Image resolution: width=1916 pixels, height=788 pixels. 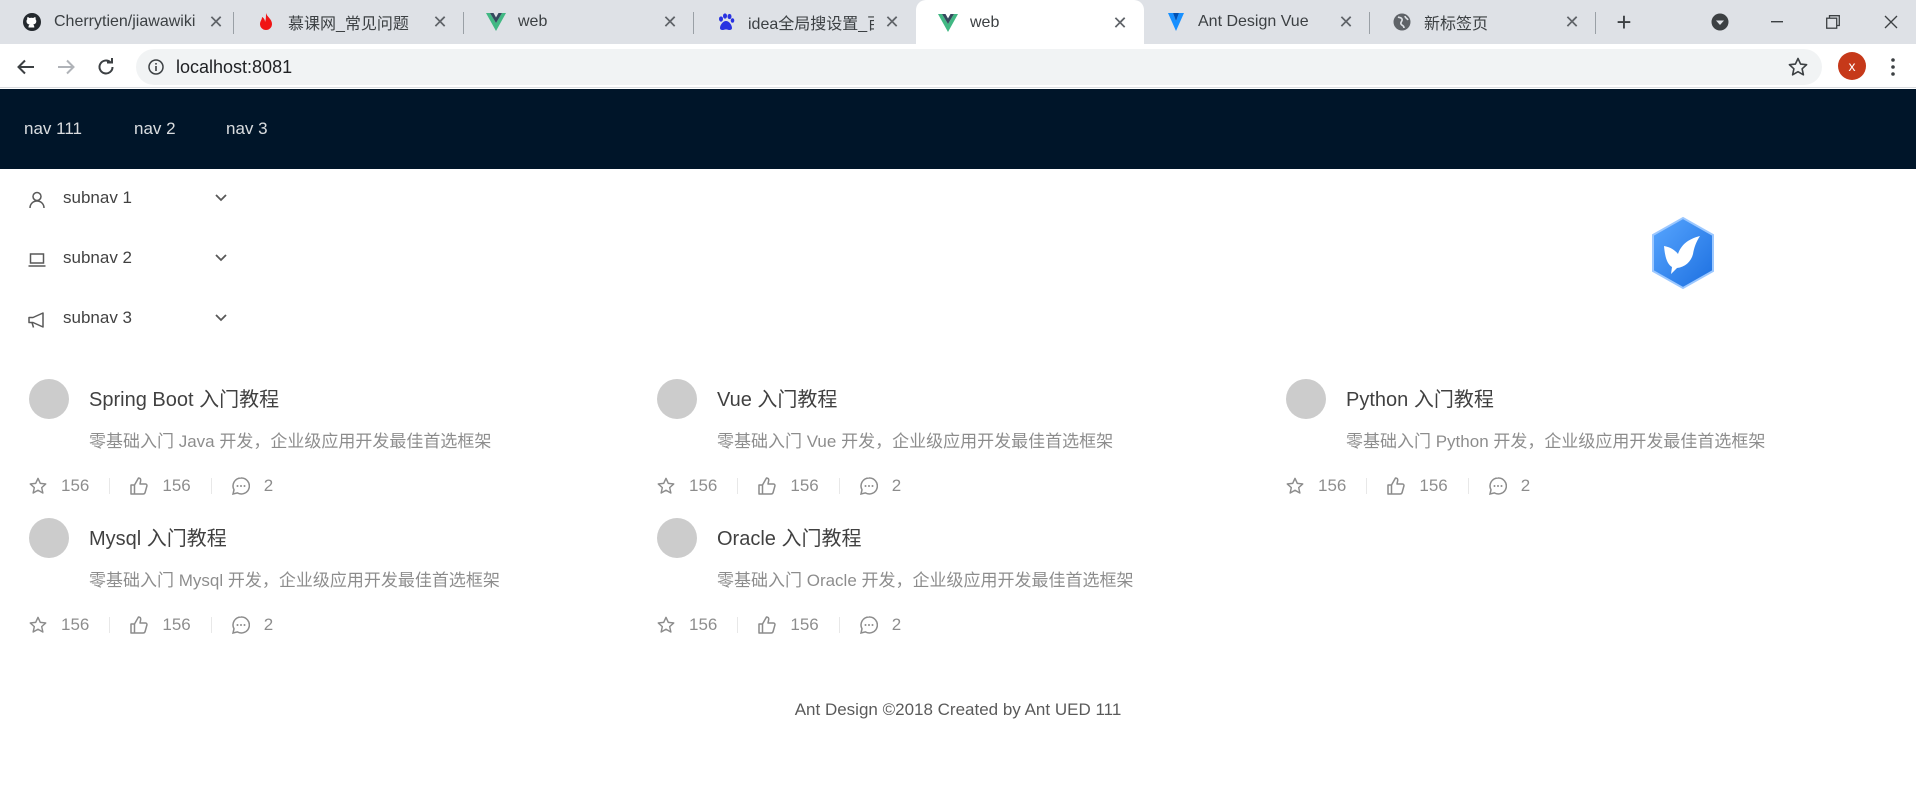 What do you see at coordinates (1456, 24) in the screenshot?
I see `tab-title: 新标签页` at bounding box center [1456, 24].